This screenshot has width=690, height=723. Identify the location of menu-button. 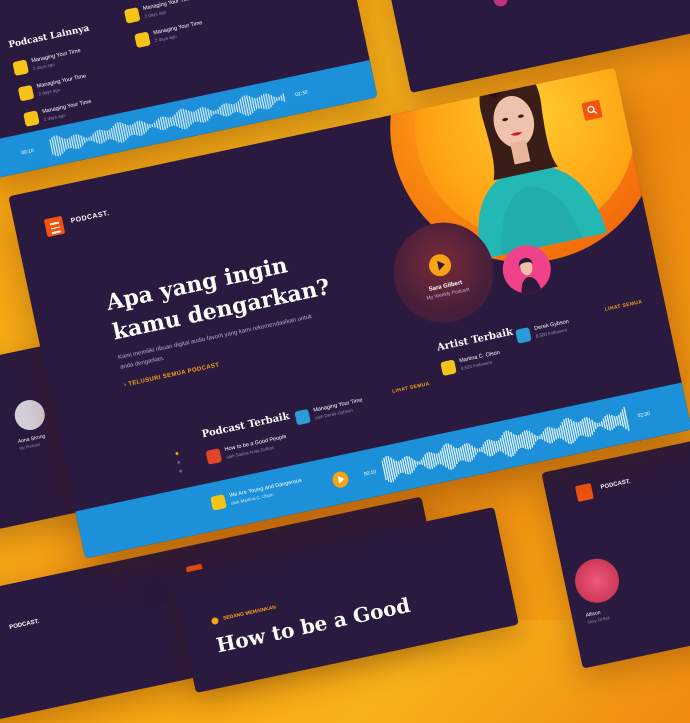
(54, 226).